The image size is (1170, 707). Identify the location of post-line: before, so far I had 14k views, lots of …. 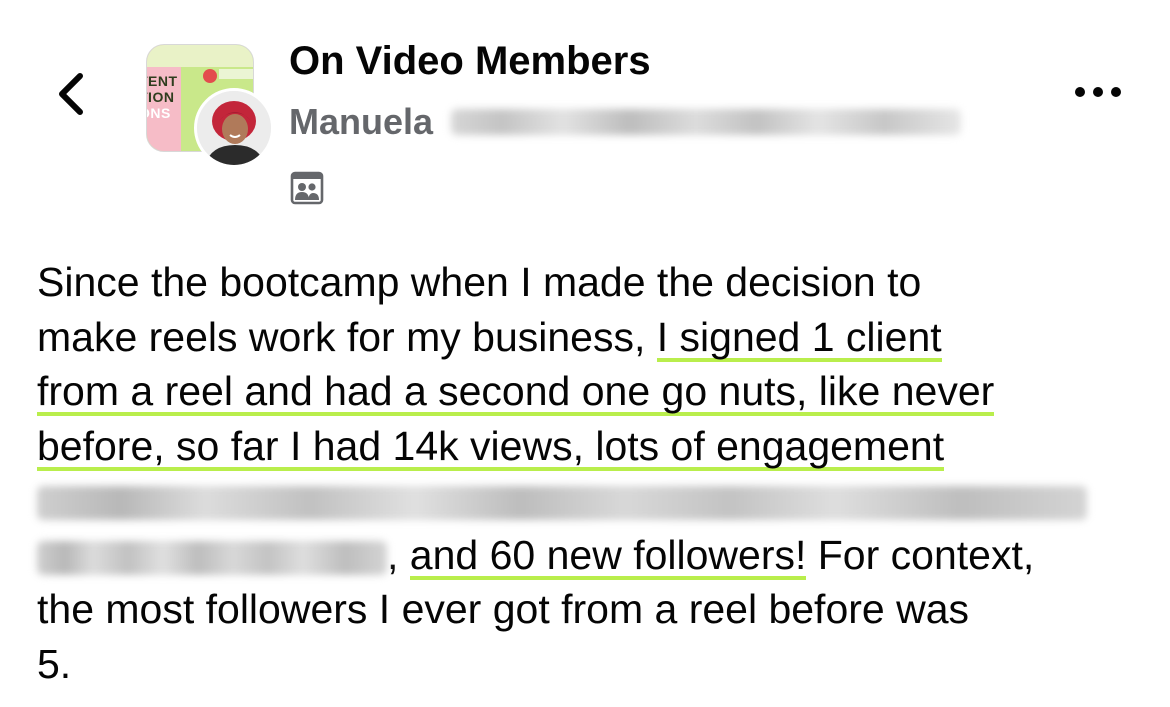
(592, 447).